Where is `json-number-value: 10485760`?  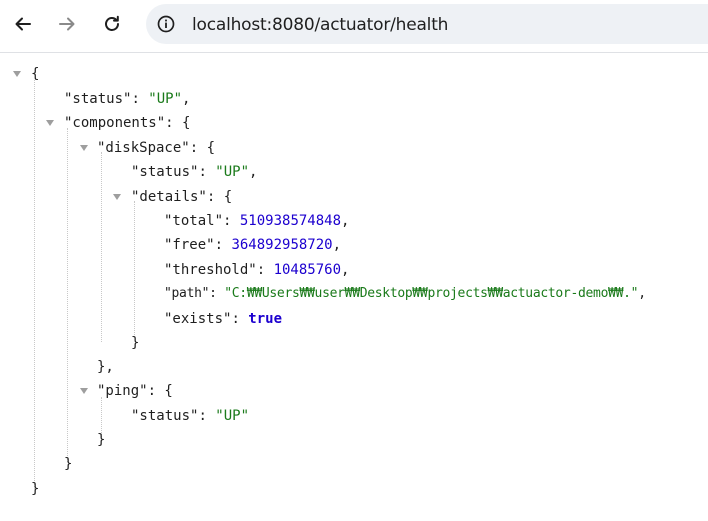 json-number-value: 10485760 is located at coordinates (307, 270).